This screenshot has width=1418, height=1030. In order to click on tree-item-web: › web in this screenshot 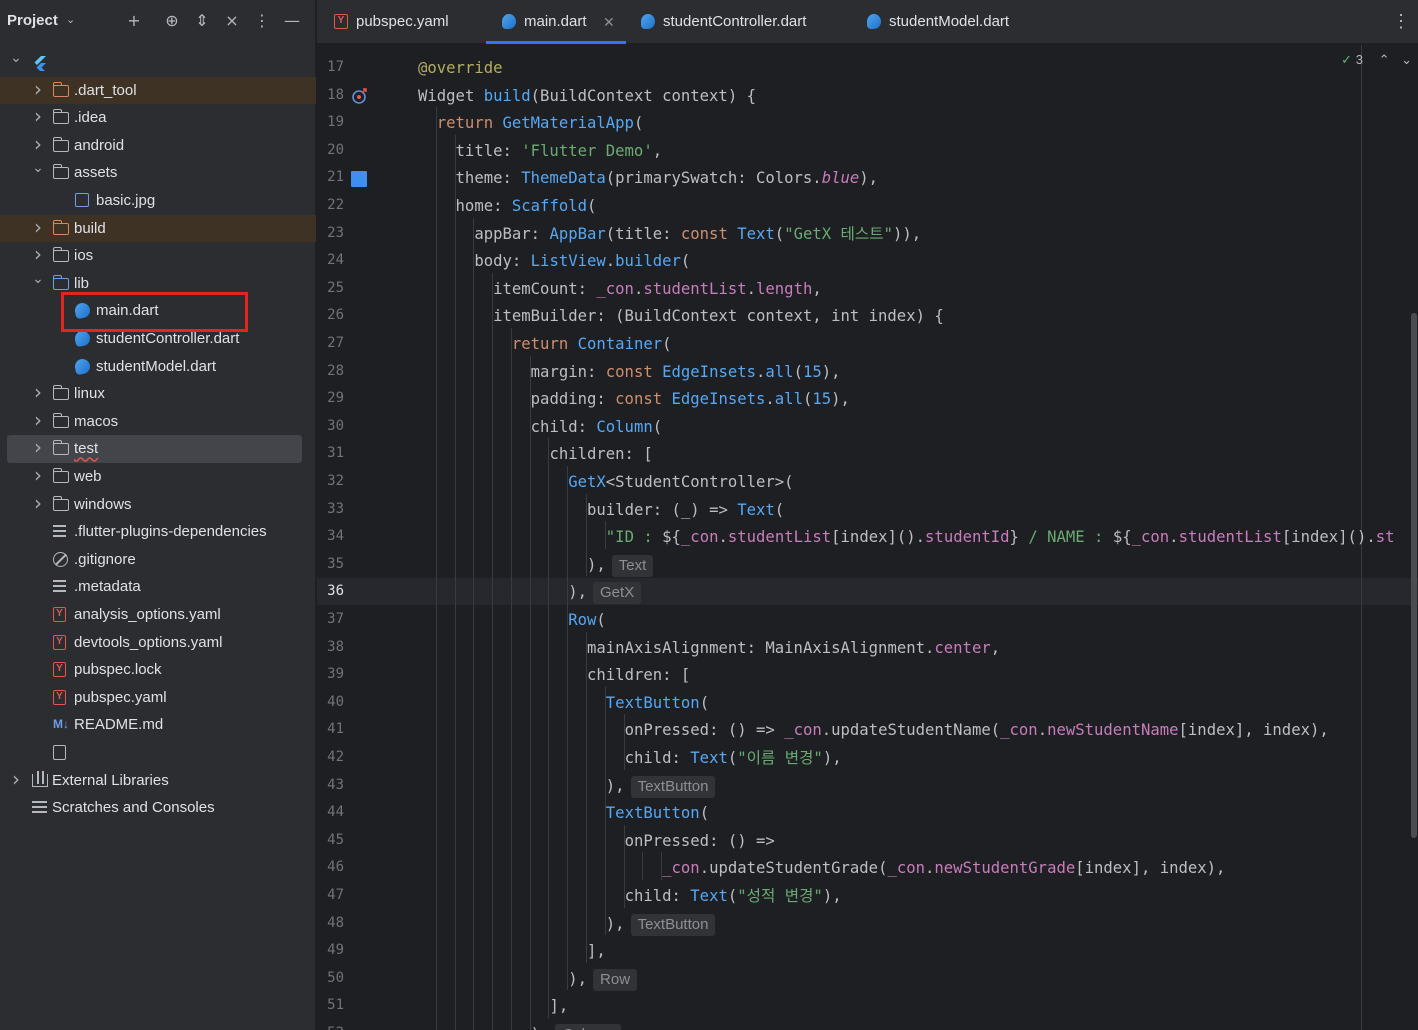, I will do `click(158, 477)`.